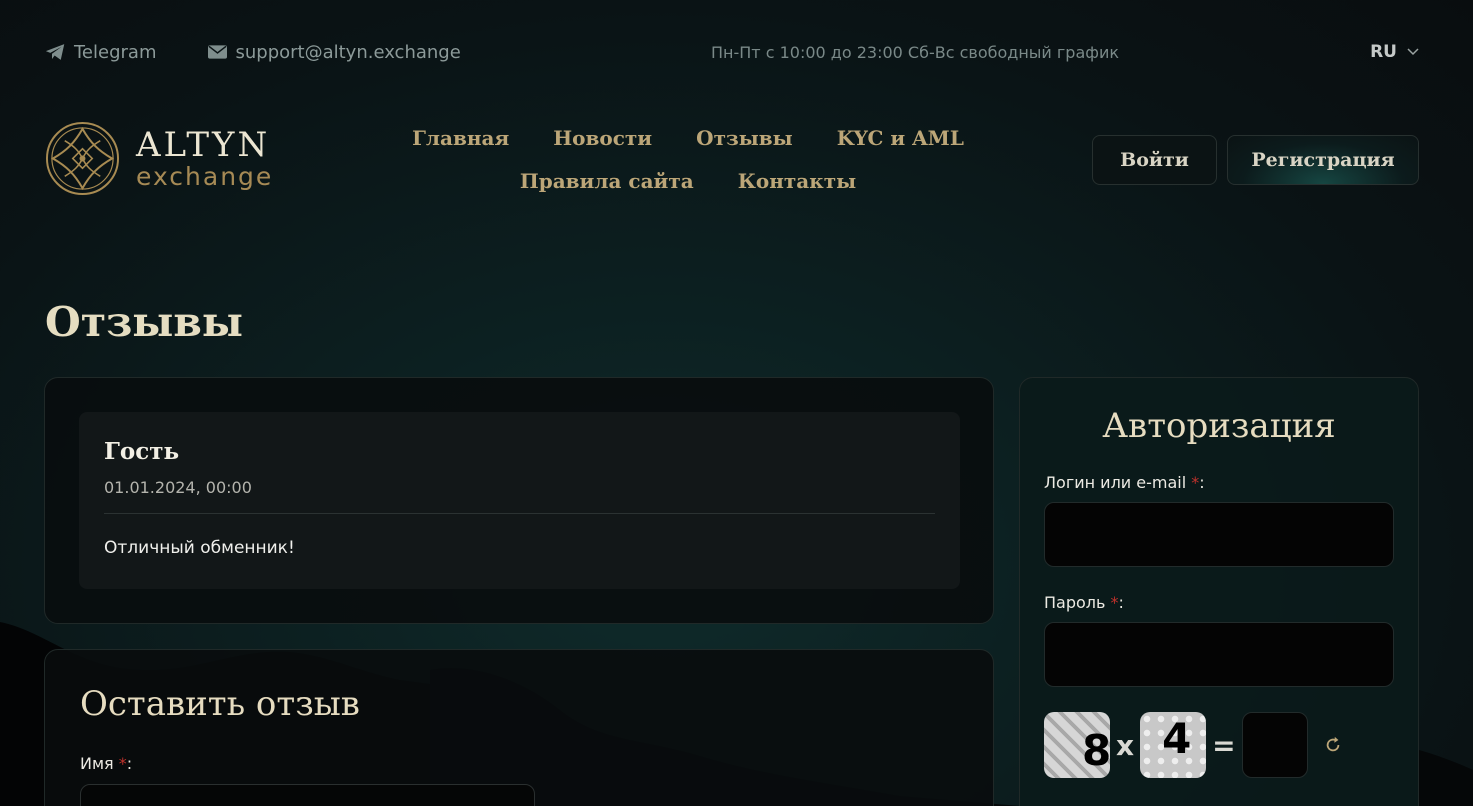 This screenshot has height=806, width=1473. I want to click on nav-item-news: Новости, so click(602, 143).